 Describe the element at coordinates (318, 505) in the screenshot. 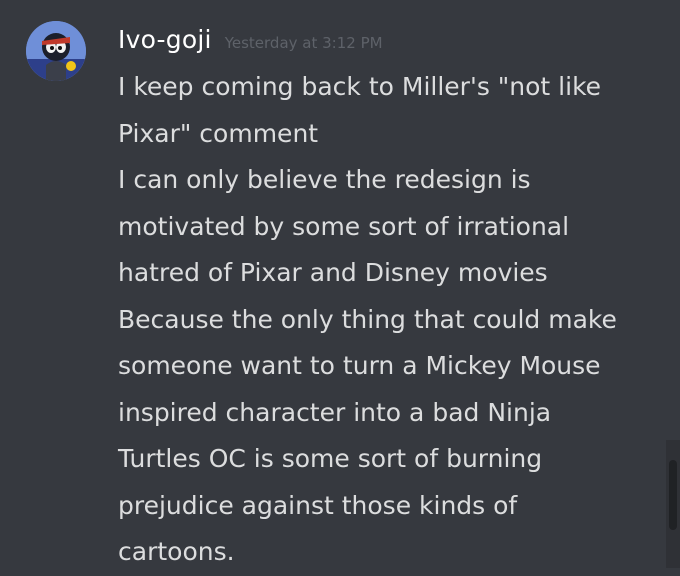

I see `message-line: prejudice against those kinds of` at that location.